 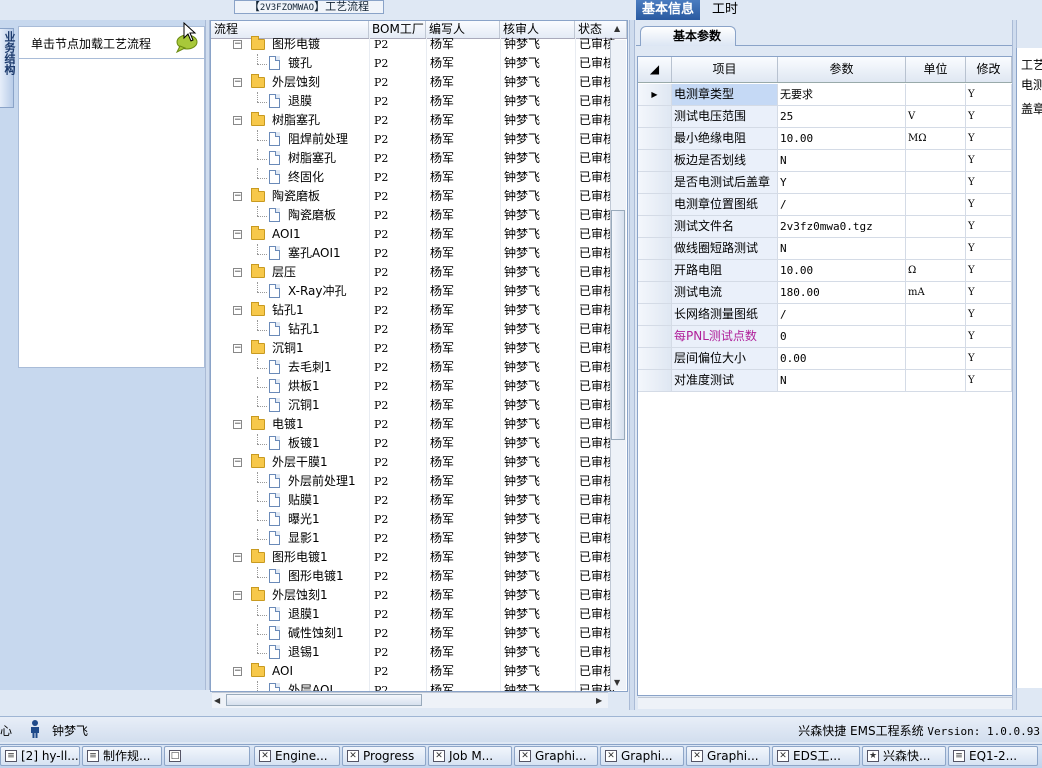 I want to click on tree-row: − 沉铜1 P2 杨军 钟梦飞 已审核, so click(x=419, y=348).